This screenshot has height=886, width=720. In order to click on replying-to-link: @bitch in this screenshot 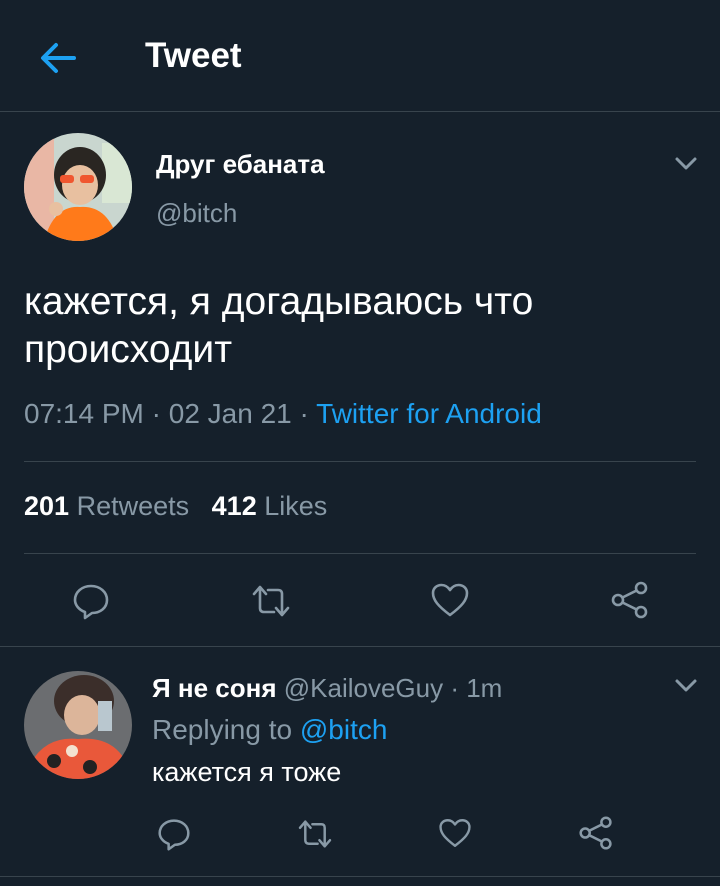, I will do `click(344, 729)`.